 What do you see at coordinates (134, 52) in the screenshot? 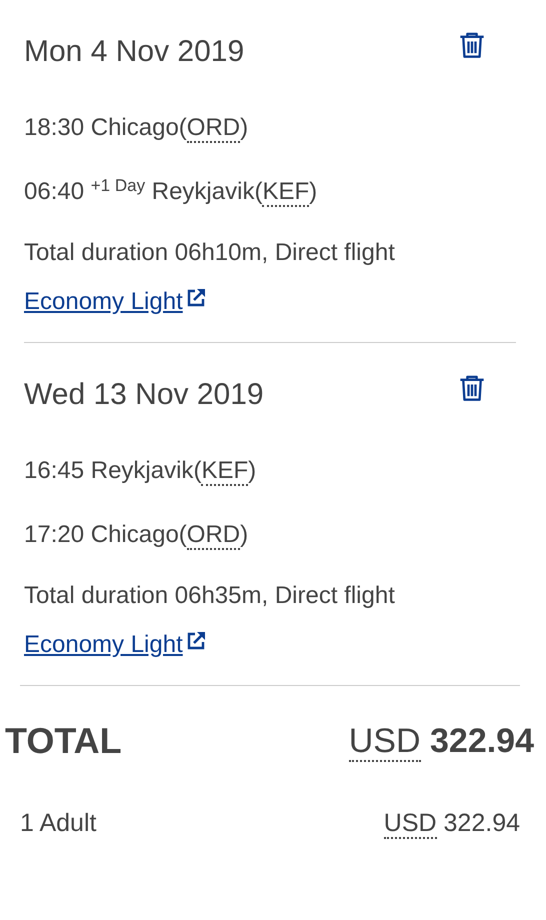
I see `flight-date: Mon 4 Nov 2019` at bounding box center [134, 52].